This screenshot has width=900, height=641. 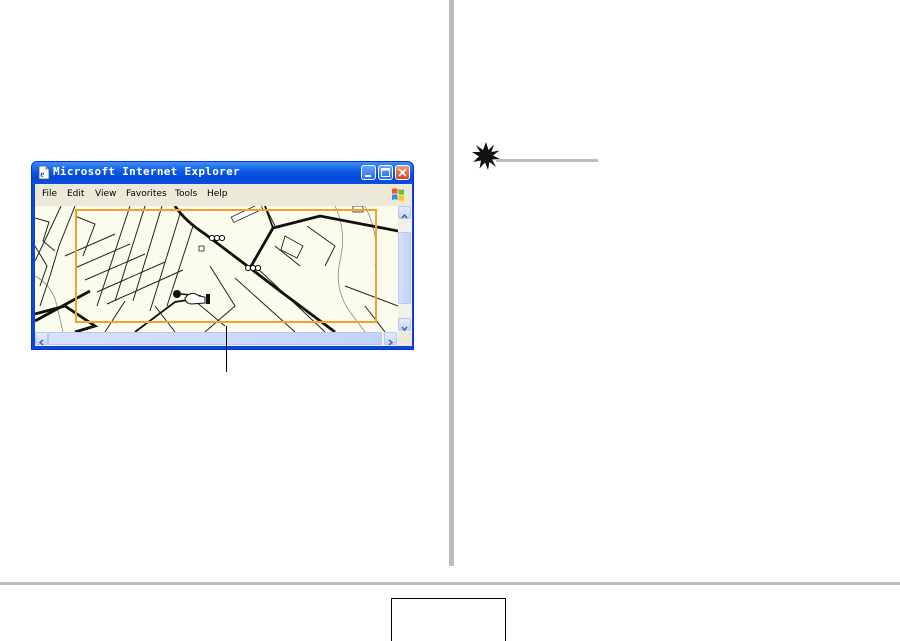 What do you see at coordinates (486, 156) in the screenshot?
I see `caution-burst-icon` at bounding box center [486, 156].